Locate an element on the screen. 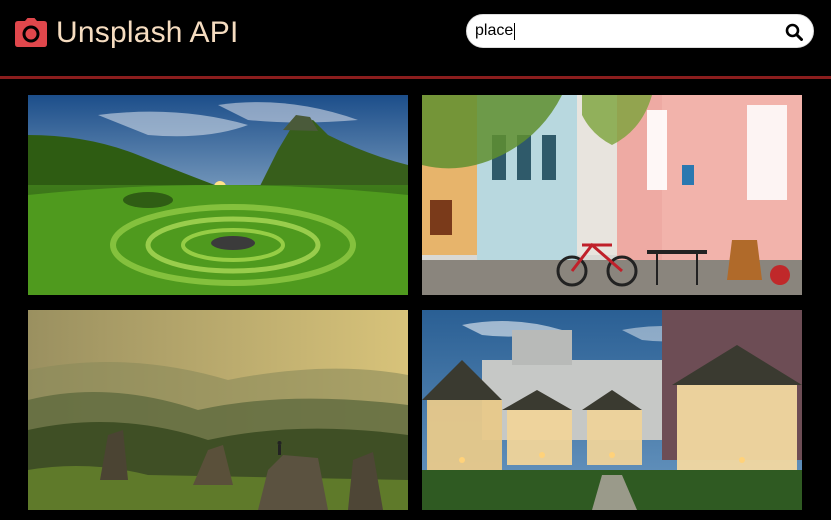  text-caret is located at coordinates (514, 31).